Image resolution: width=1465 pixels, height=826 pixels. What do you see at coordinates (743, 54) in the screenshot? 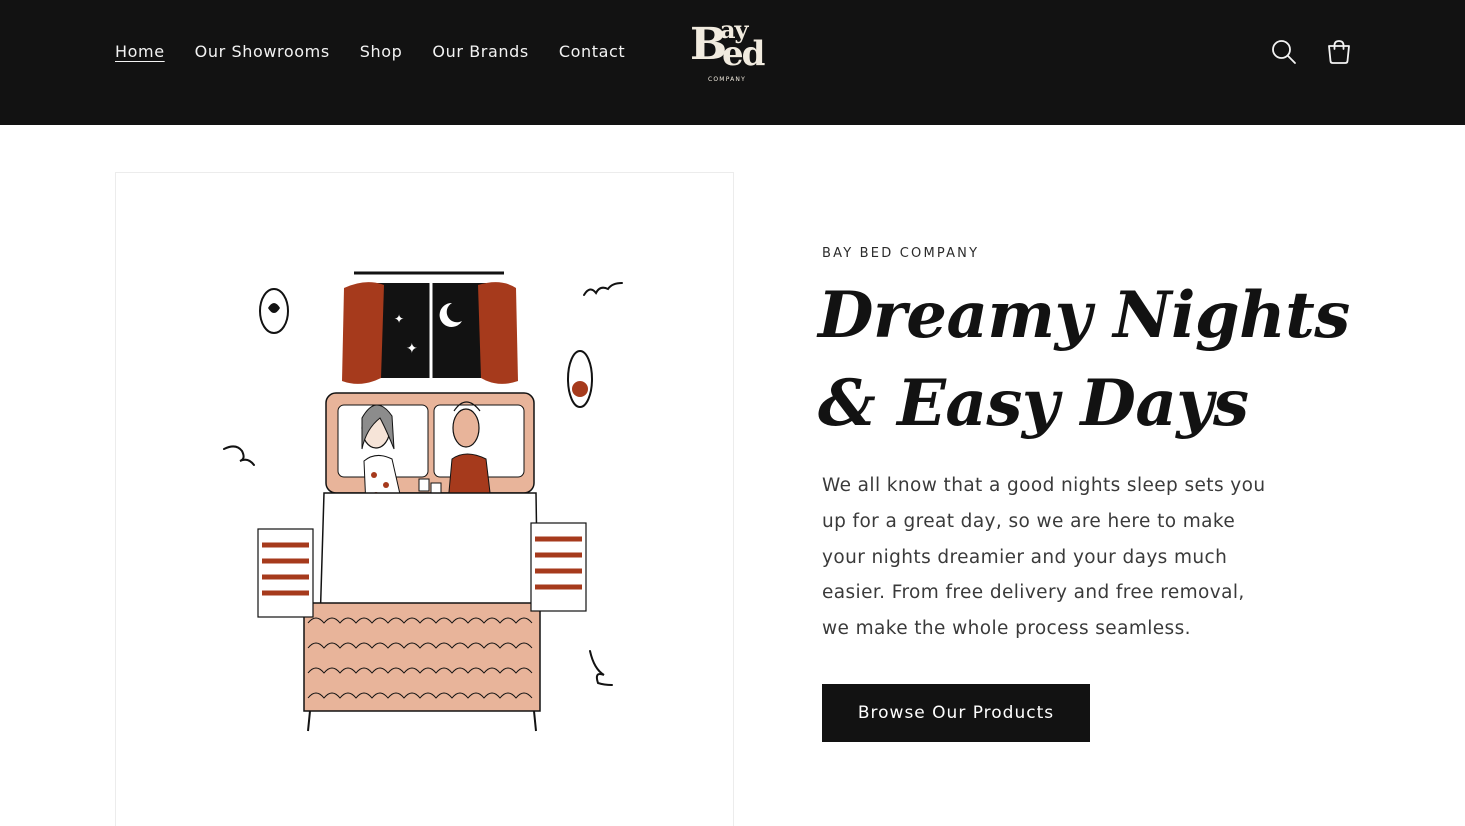
I see `logo-ed: ed` at bounding box center [743, 54].